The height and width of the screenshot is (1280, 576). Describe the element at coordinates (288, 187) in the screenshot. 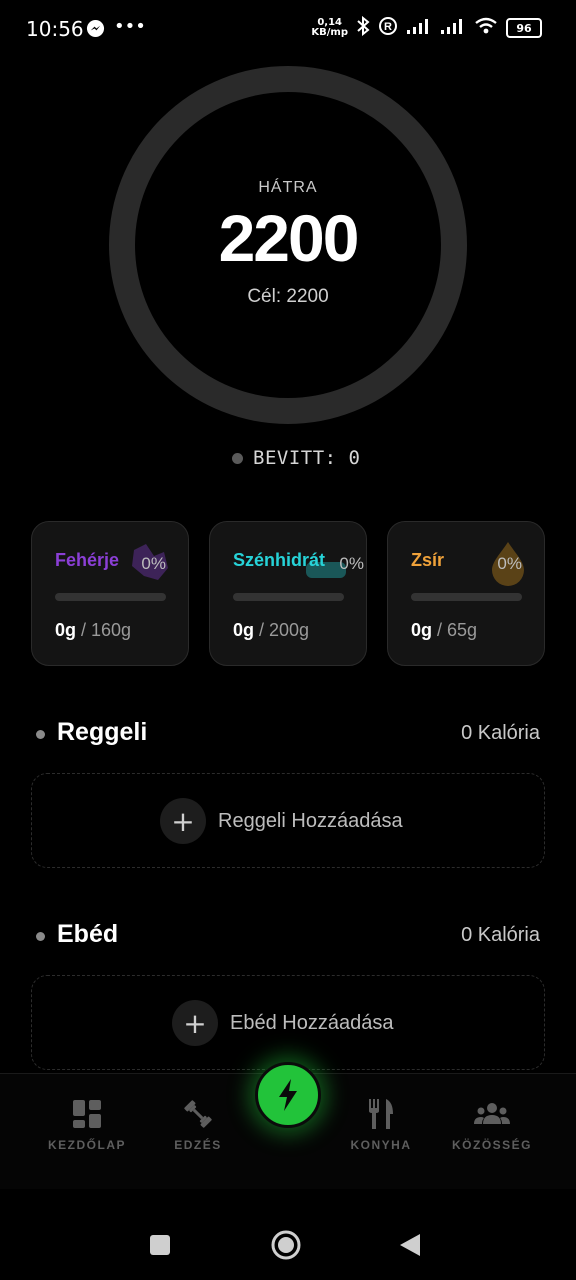

I see `remaining-label: HÁTRA` at that location.